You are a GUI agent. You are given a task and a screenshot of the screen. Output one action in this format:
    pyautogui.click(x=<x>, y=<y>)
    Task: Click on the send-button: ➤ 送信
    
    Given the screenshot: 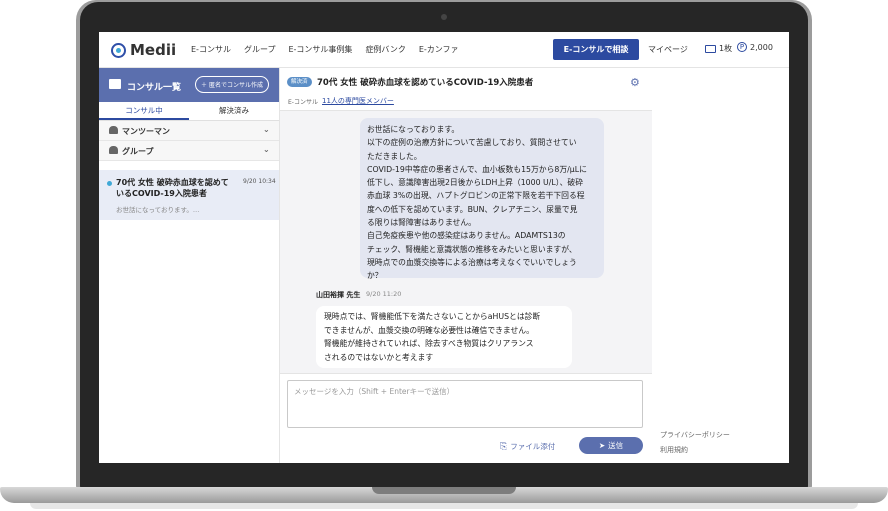 What is the action you would take?
    pyautogui.click(x=611, y=445)
    